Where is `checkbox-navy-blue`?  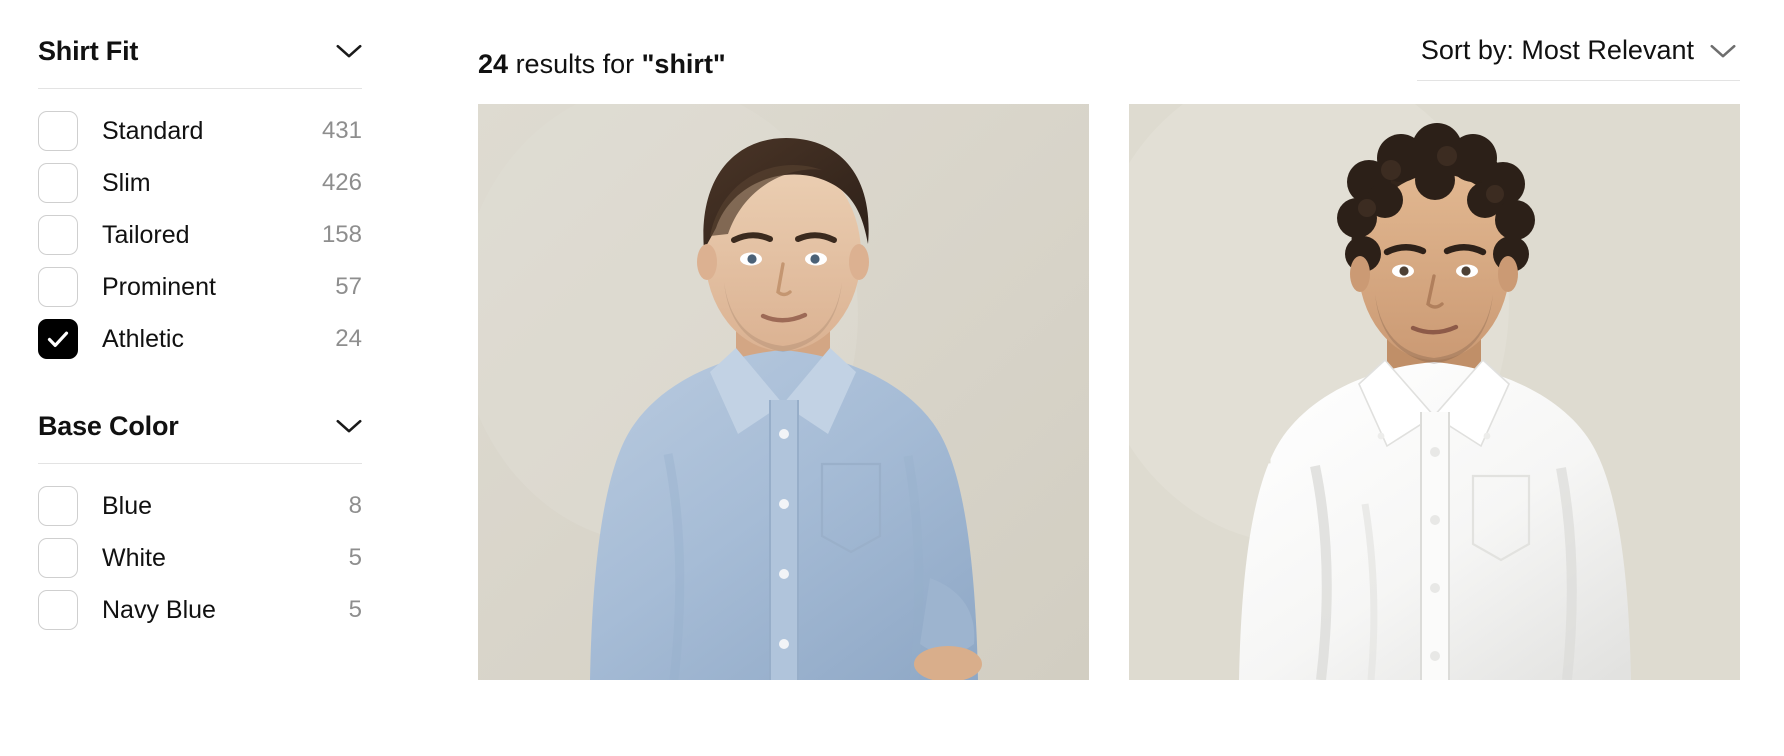 checkbox-navy-blue is located at coordinates (58, 610).